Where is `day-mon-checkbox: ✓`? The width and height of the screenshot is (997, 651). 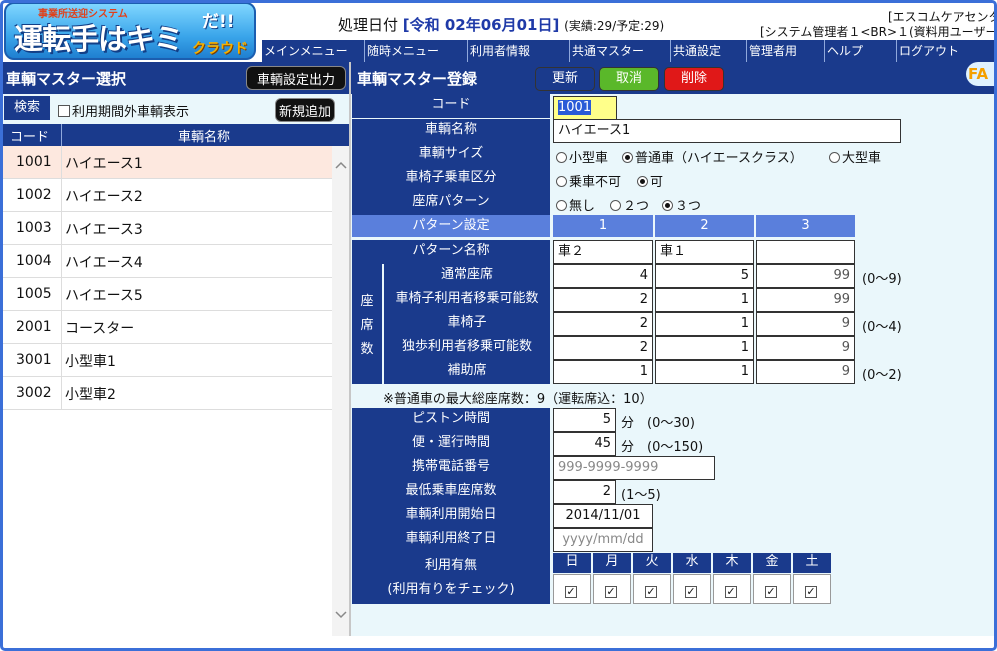 day-mon-checkbox: ✓ is located at coordinates (612, 589).